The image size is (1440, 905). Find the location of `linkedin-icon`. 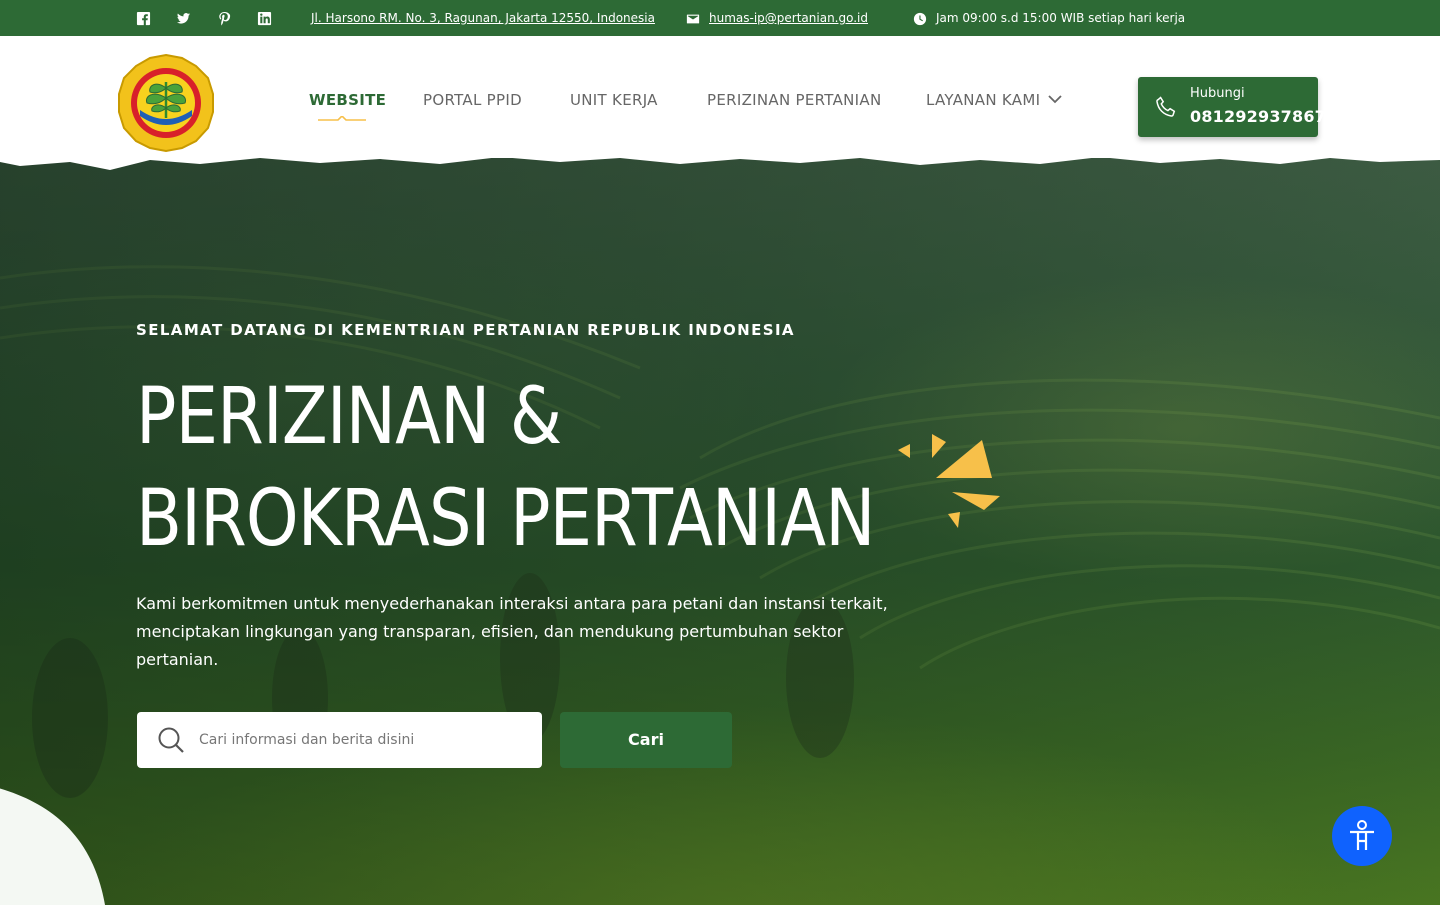

linkedin-icon is located at coordinates (264, 18).